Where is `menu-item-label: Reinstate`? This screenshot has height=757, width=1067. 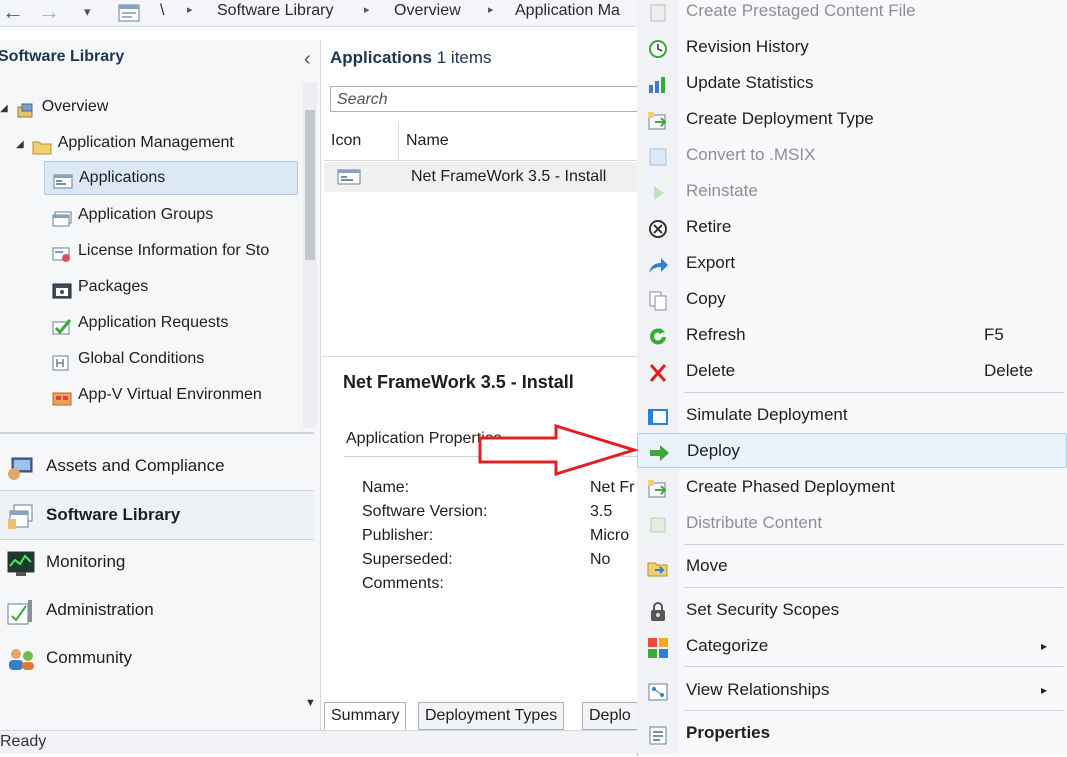
menu-item-label: Reinstate is located at coordinates (722, 190).